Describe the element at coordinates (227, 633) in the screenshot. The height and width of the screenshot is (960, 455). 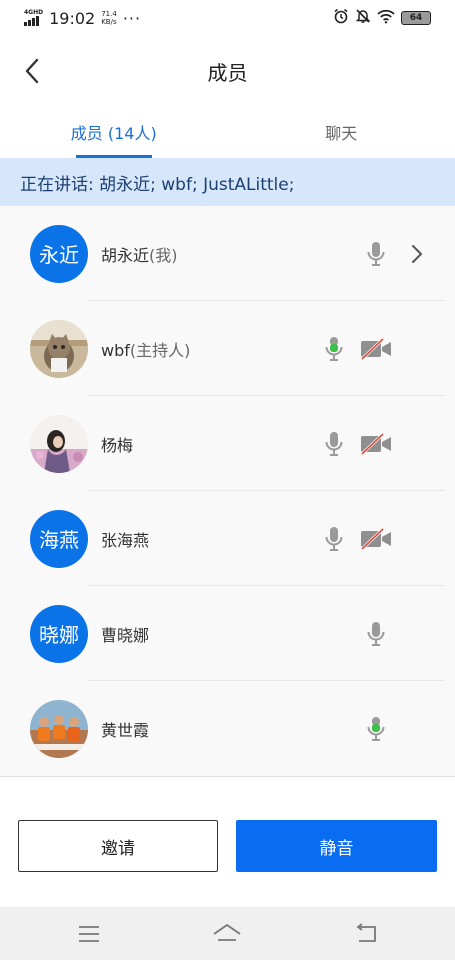
I see `member-row: 晓娜 曹晓娜` at that location.